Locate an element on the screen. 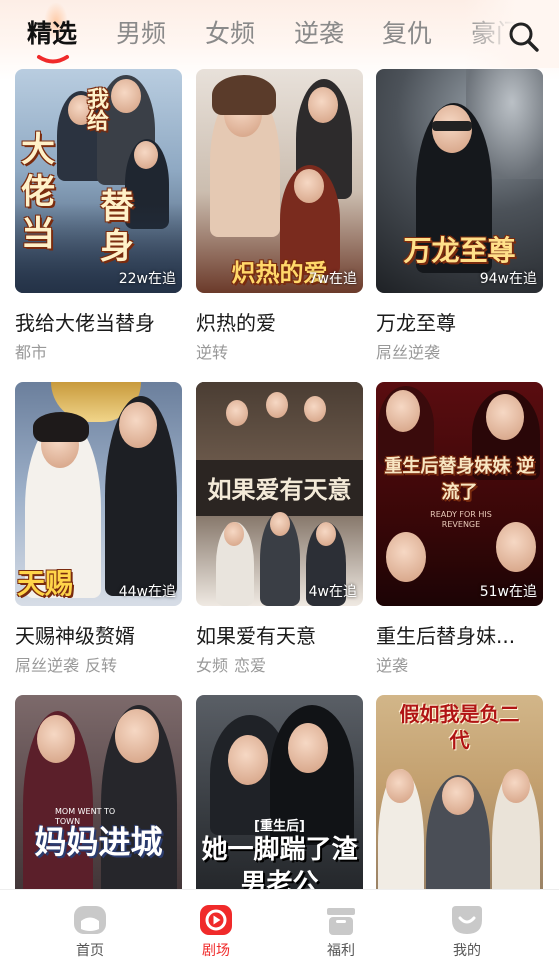 The height and width of the screenshot is (970, 559). drama-title: 万龙至尊 is located at coordinates (416, 323).